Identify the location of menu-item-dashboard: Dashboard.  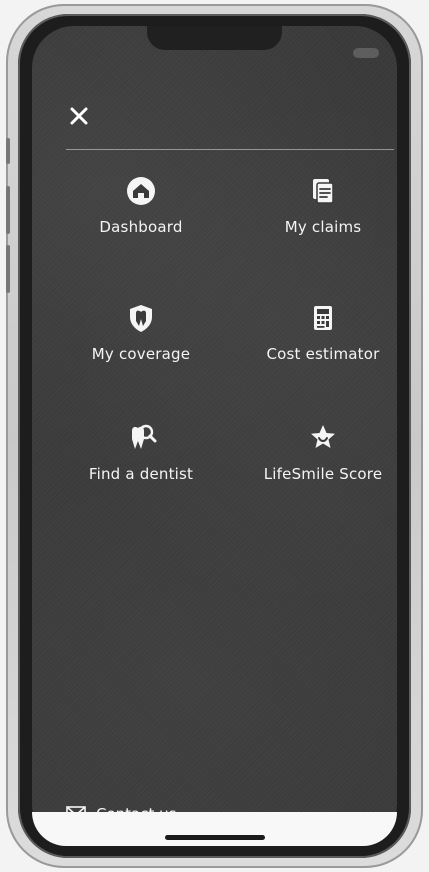
(141, 220).